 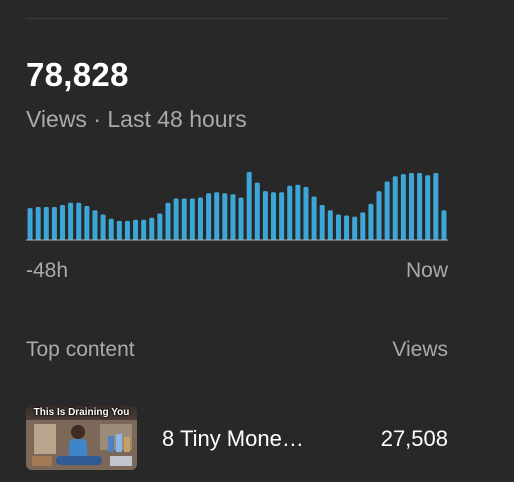 I want to click on thumbnail-caption: This Is Draining You, so click(x=81, y=412).